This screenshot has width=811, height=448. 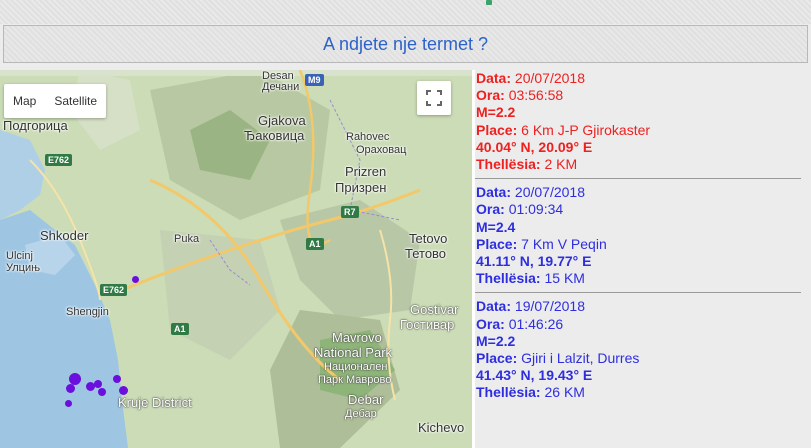 What do you see at coordinates (530, 278) in the screenshot?
I see `entry-depth: Thellësia: 15 KM` at bounding box center [530, 278].